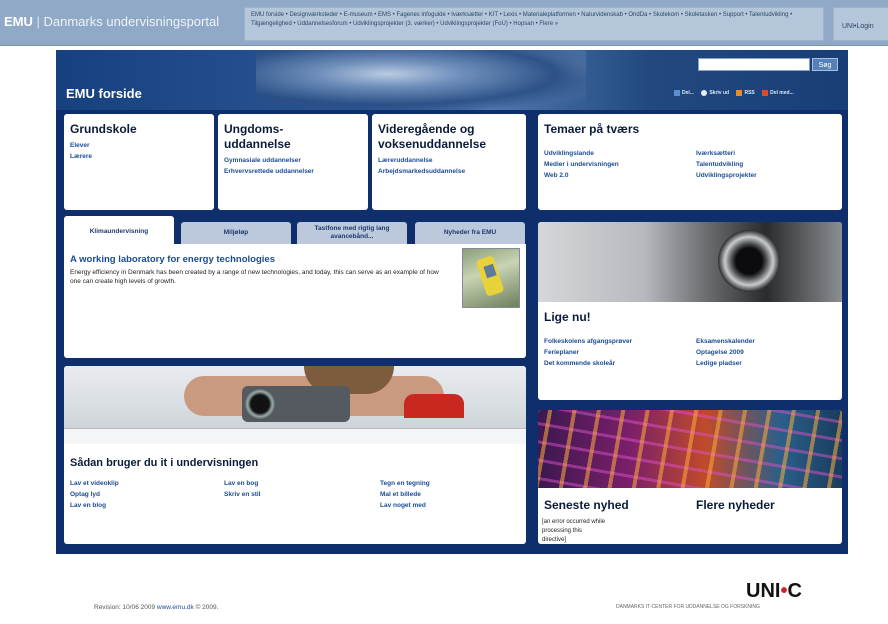 Image resolution: width=888 pixels, height=624 pixels. Describe the element at coordinates (94, 483) in the screenshot. I see `link-videoklip: Lav et videoklip` at that location.